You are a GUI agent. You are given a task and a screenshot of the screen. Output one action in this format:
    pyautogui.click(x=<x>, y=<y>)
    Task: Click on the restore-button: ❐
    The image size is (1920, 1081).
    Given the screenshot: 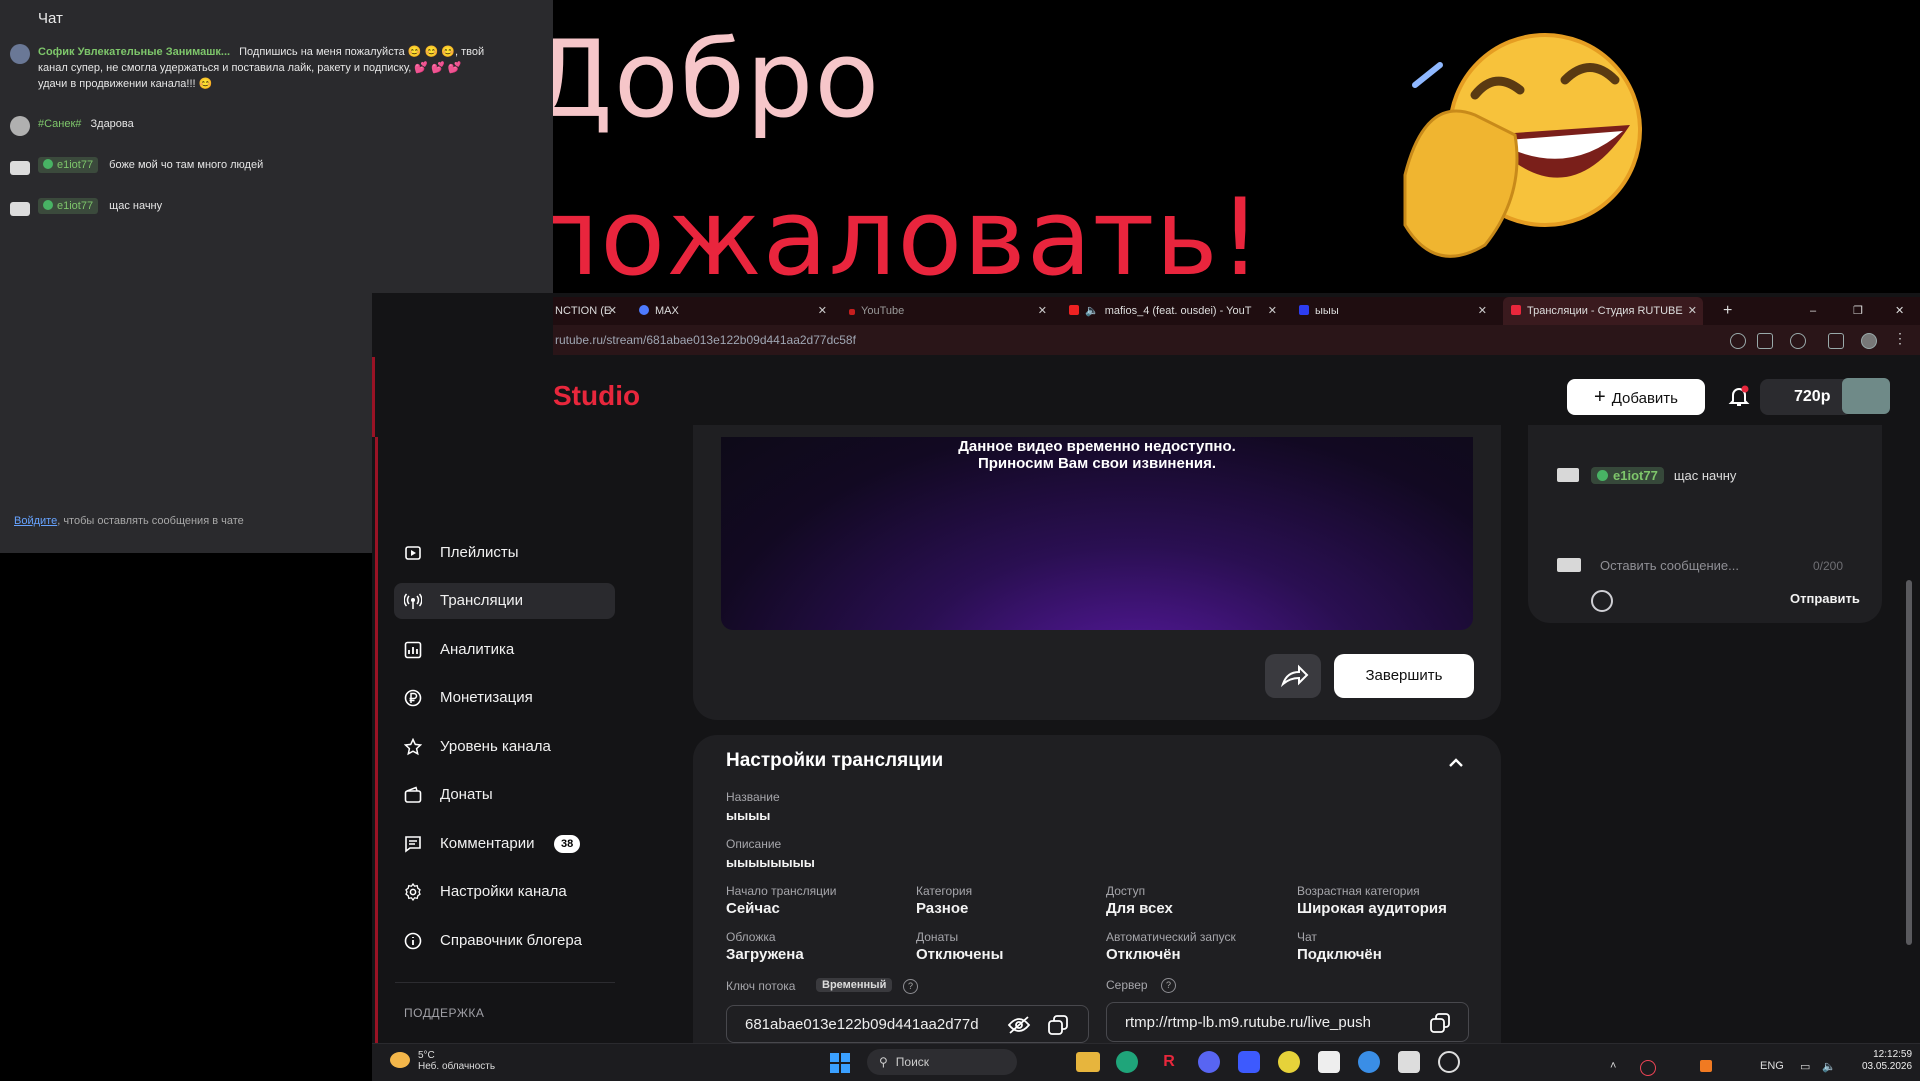 What is the action you would take?
    pyautogui.click(x=1863, y=311)
    